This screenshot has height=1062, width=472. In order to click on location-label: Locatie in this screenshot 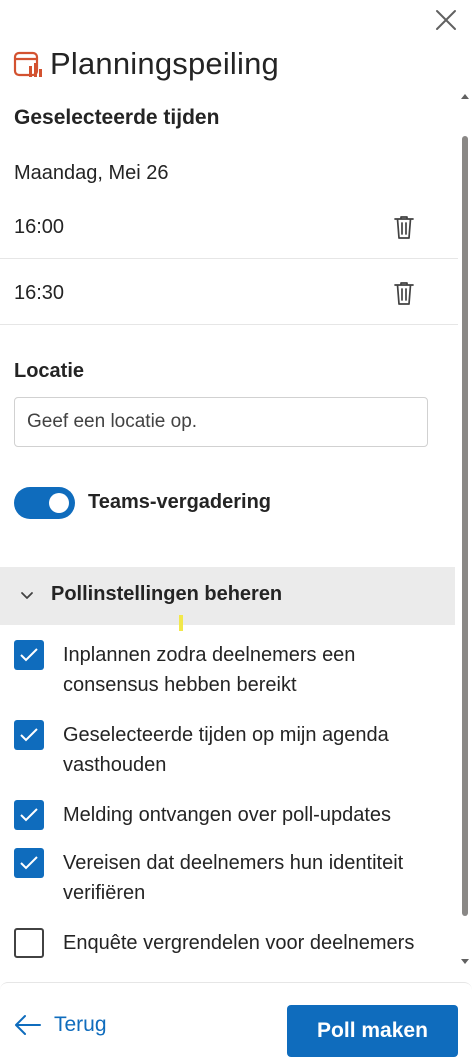, I will do `click(49, 371)`.